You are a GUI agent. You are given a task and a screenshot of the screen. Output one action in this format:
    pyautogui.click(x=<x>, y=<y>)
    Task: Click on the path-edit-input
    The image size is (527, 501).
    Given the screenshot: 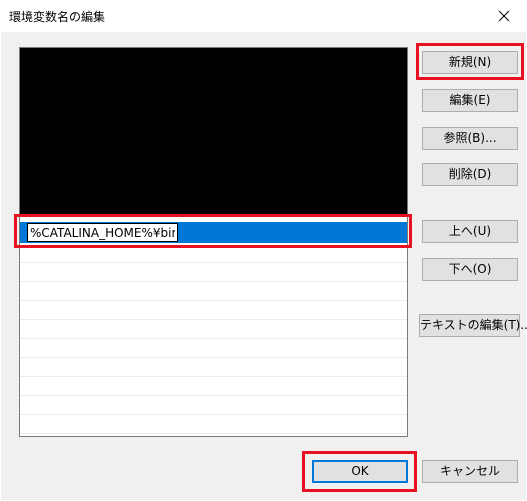 What is the action you would take?
    pyautogui.click(x=102, y=232)
    